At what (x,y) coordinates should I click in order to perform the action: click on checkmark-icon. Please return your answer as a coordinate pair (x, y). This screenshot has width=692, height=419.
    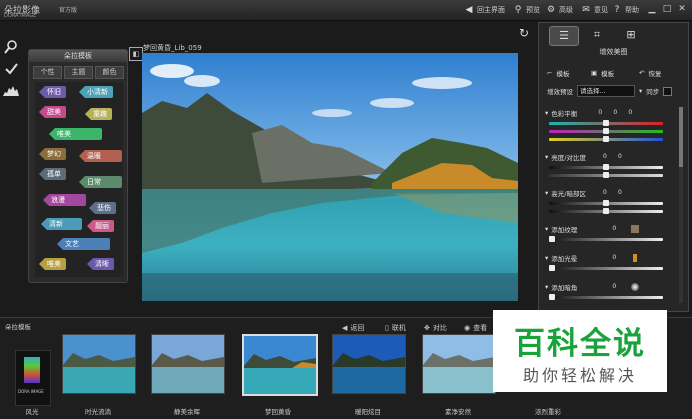
    Looking at the image, I should click on (11, 71).